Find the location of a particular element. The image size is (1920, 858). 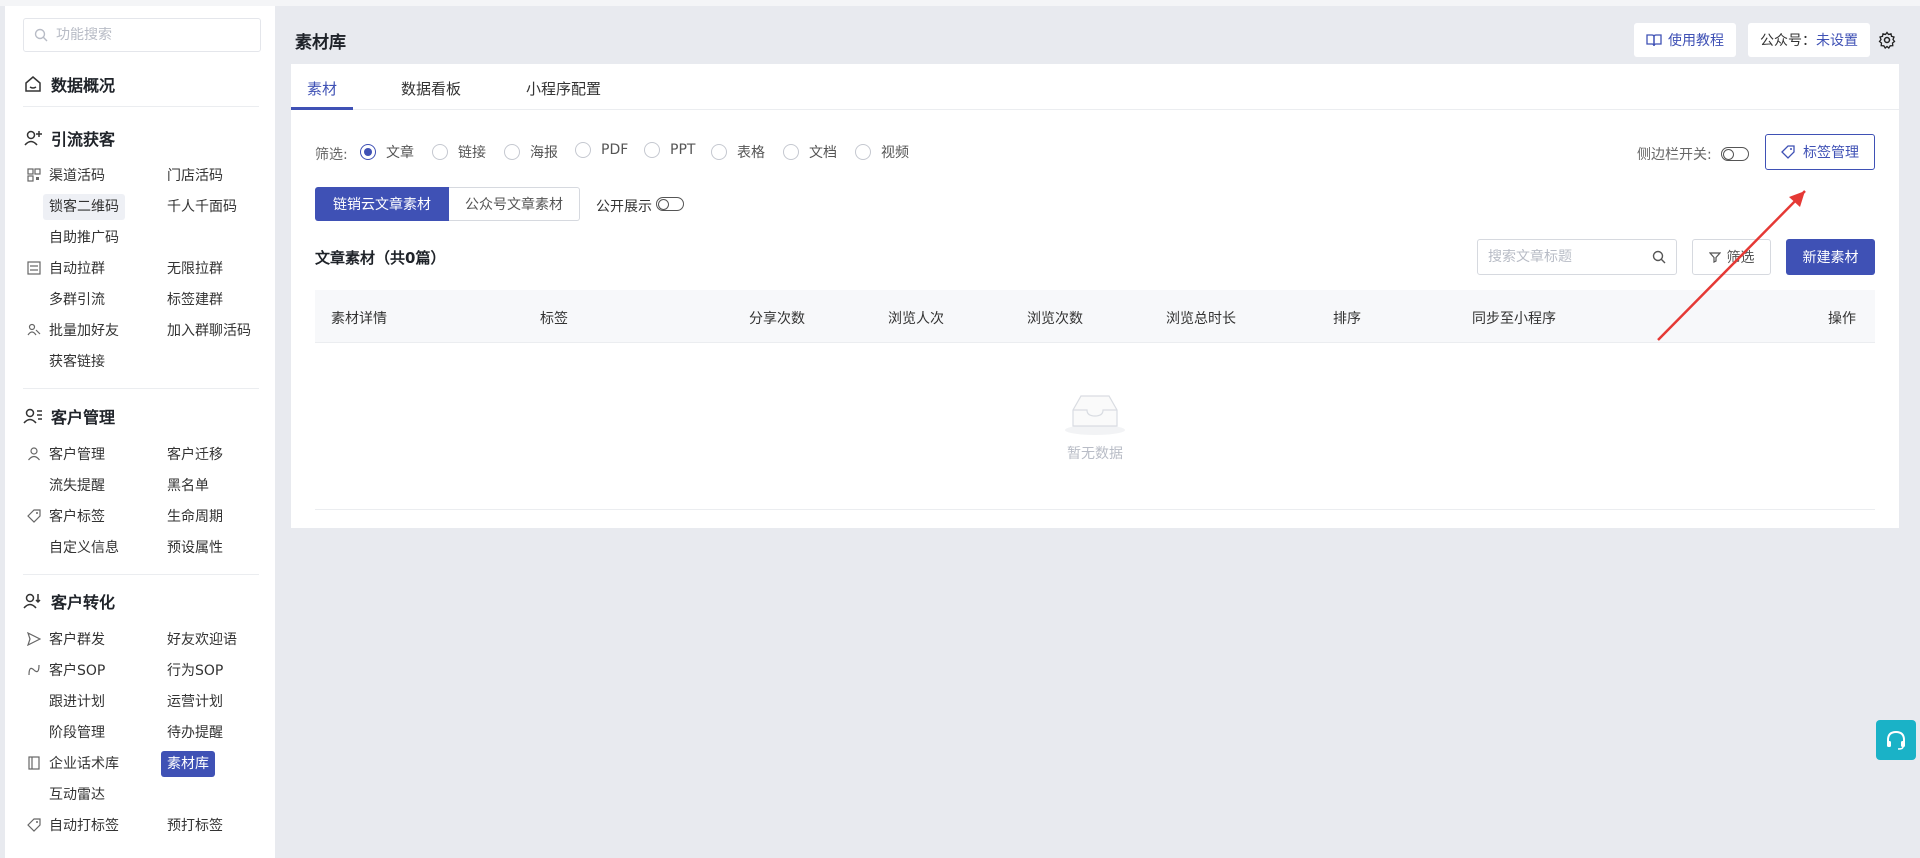

col-view-users: 浏览人次 is located at coordinates (916, 319).